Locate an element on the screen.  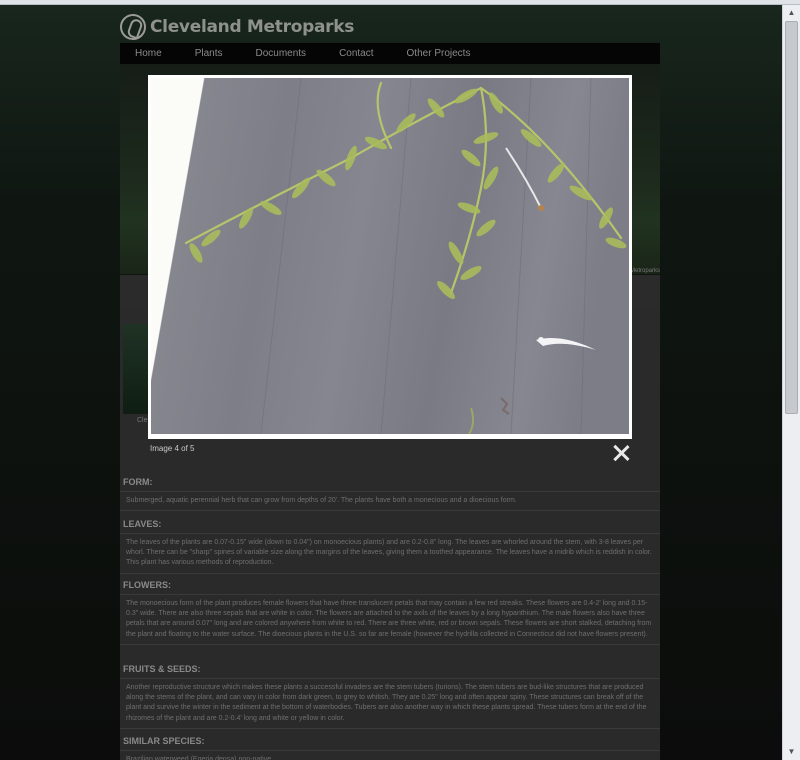
thumbnail-caption: Cle is located at coordinates (142, 420).